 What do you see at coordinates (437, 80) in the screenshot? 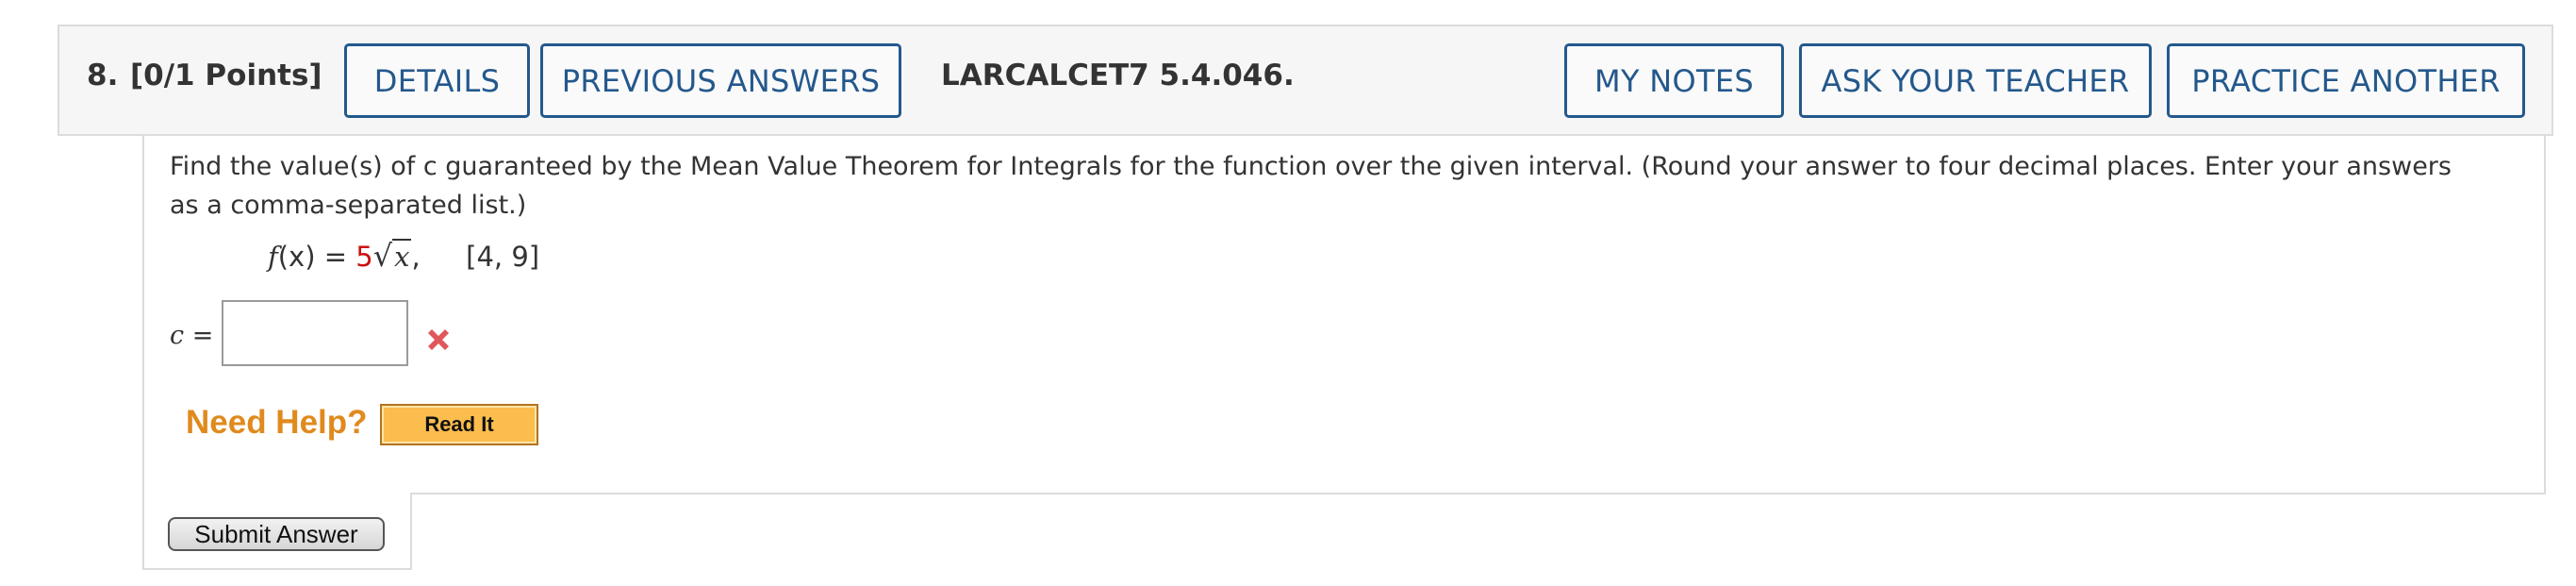
I see `details-button: DETAILS` at bounding box center [437, 80].